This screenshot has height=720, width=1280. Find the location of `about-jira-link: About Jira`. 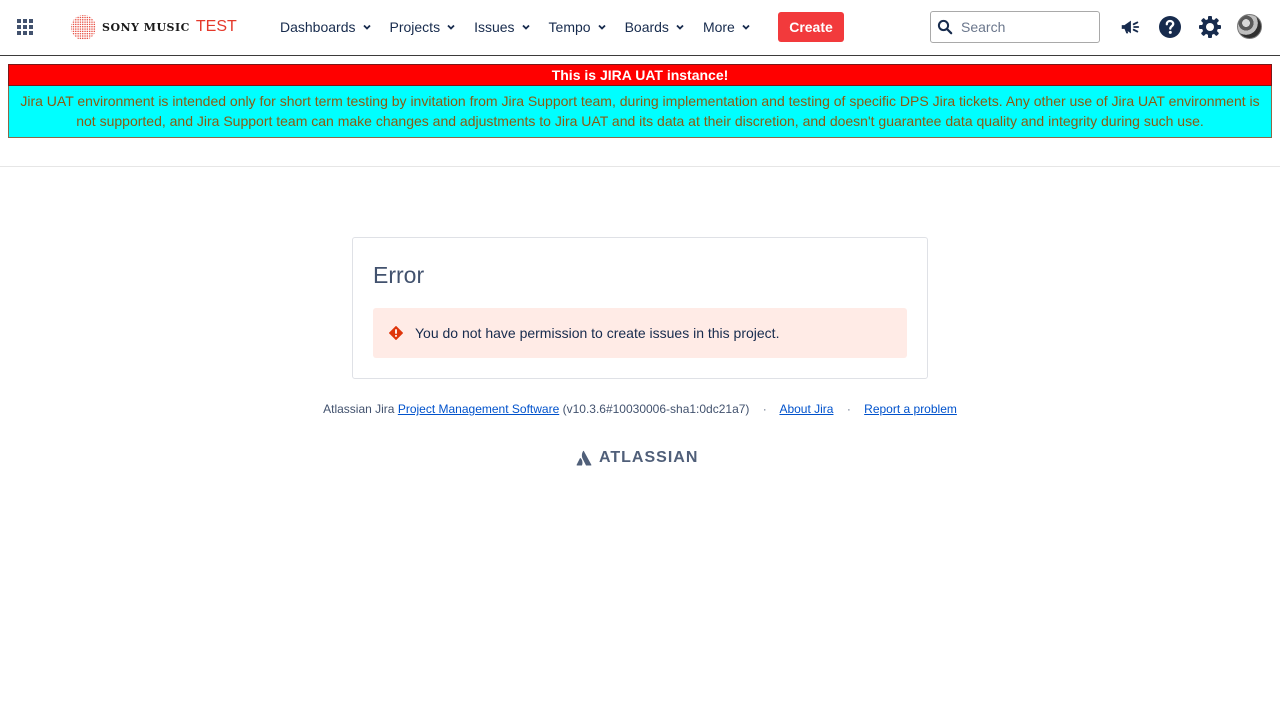

about-jira-link: About Jira is located at coordinates (806, 409).